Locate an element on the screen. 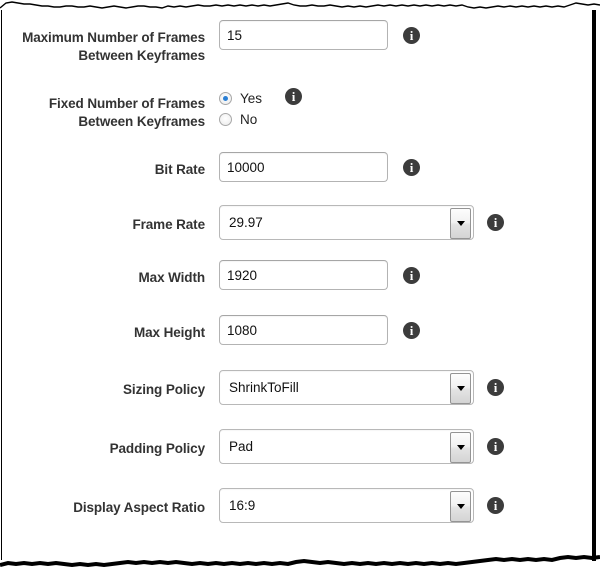 The height and width of the screenshot is (571, 600). field-row-frame-rate: Frame Rate 29.97 i is located at coordinates (300, 222).